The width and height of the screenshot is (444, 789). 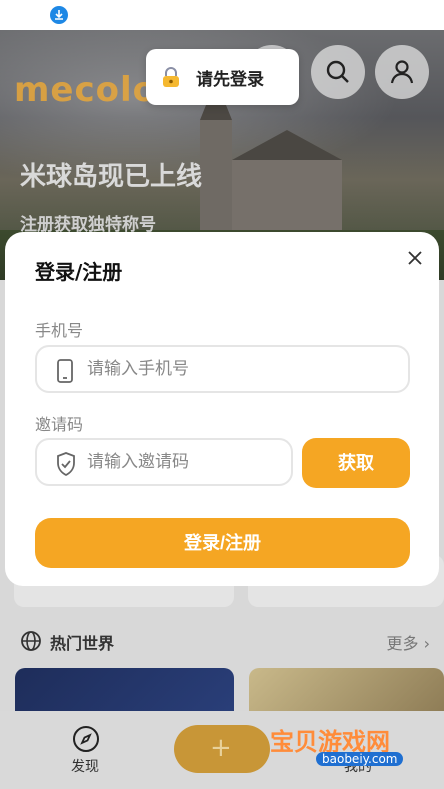 What do you see at coordinates (66, 464) in the screenshot?
I see `shield-check-icon` at bounding box center [66, 464].